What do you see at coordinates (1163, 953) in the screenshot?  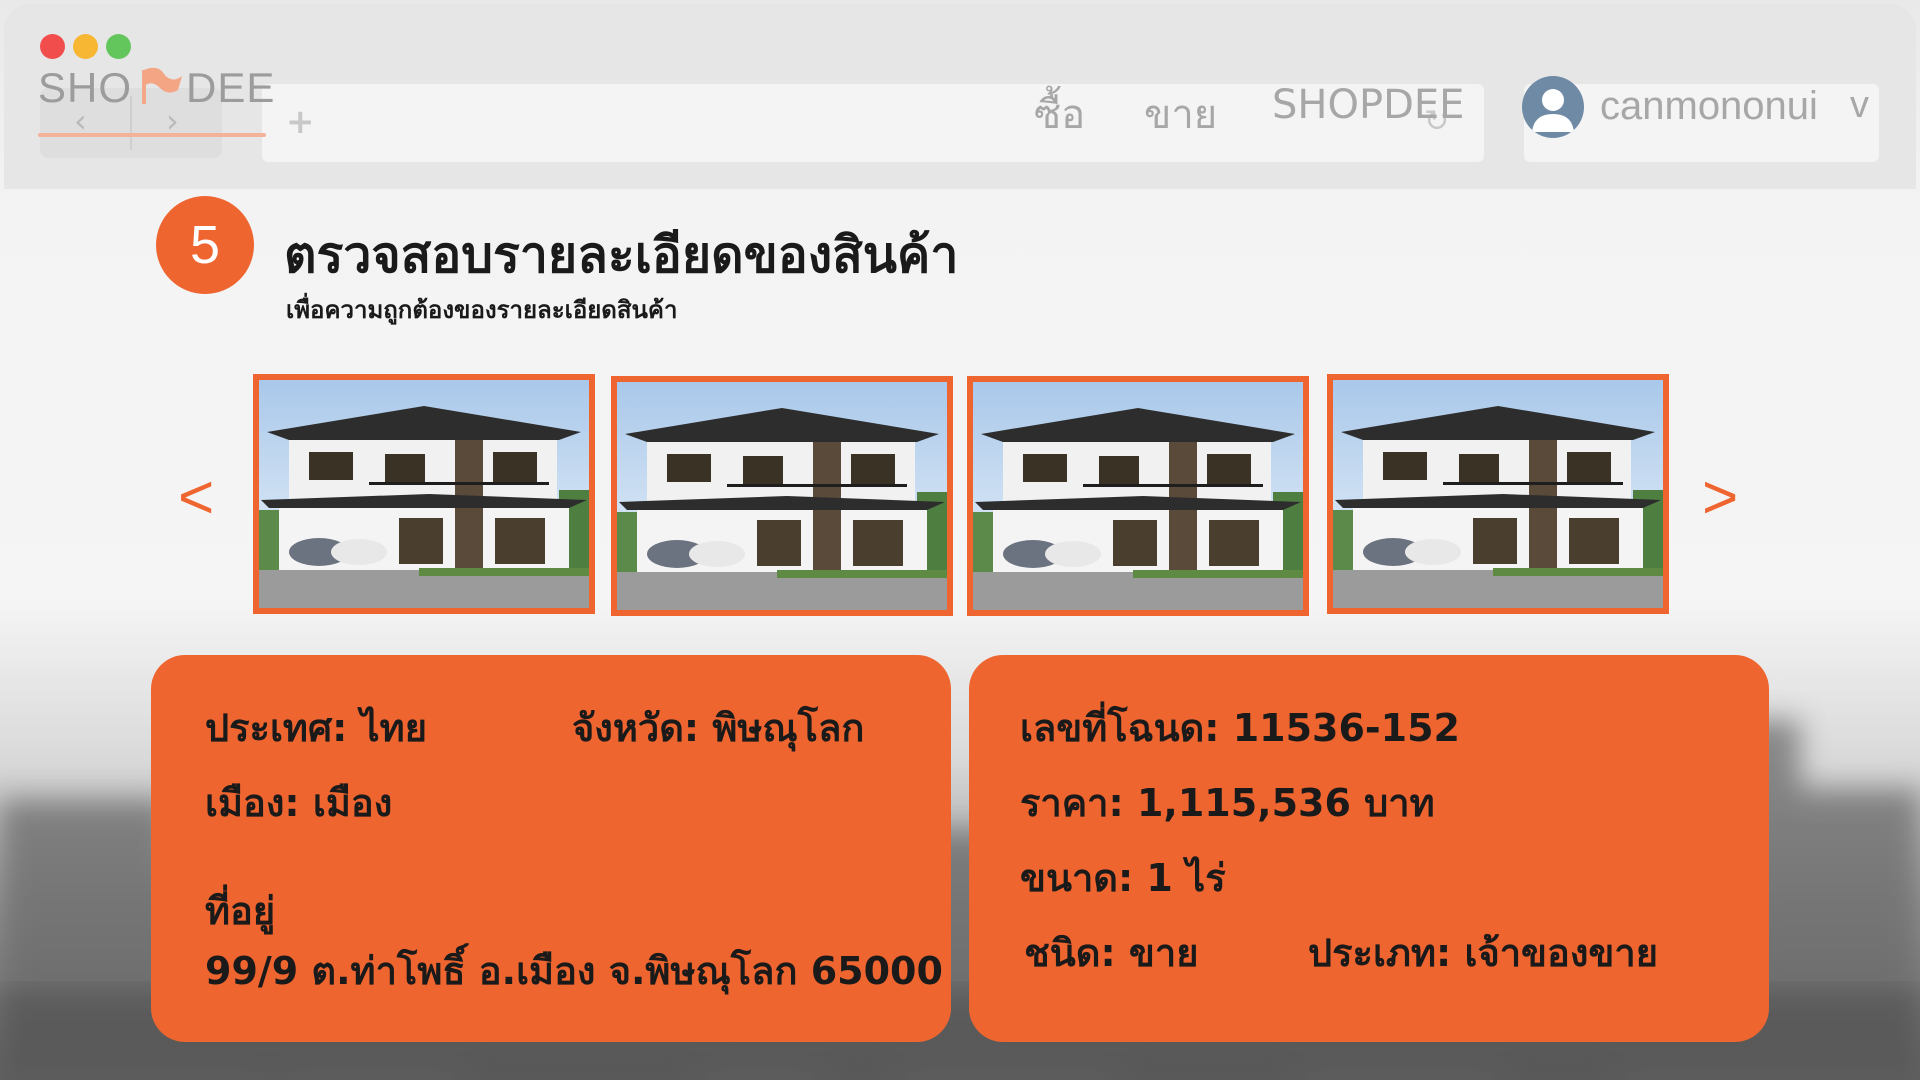 I see `kind-value: ขาย` at bounding box center [1163, 953].